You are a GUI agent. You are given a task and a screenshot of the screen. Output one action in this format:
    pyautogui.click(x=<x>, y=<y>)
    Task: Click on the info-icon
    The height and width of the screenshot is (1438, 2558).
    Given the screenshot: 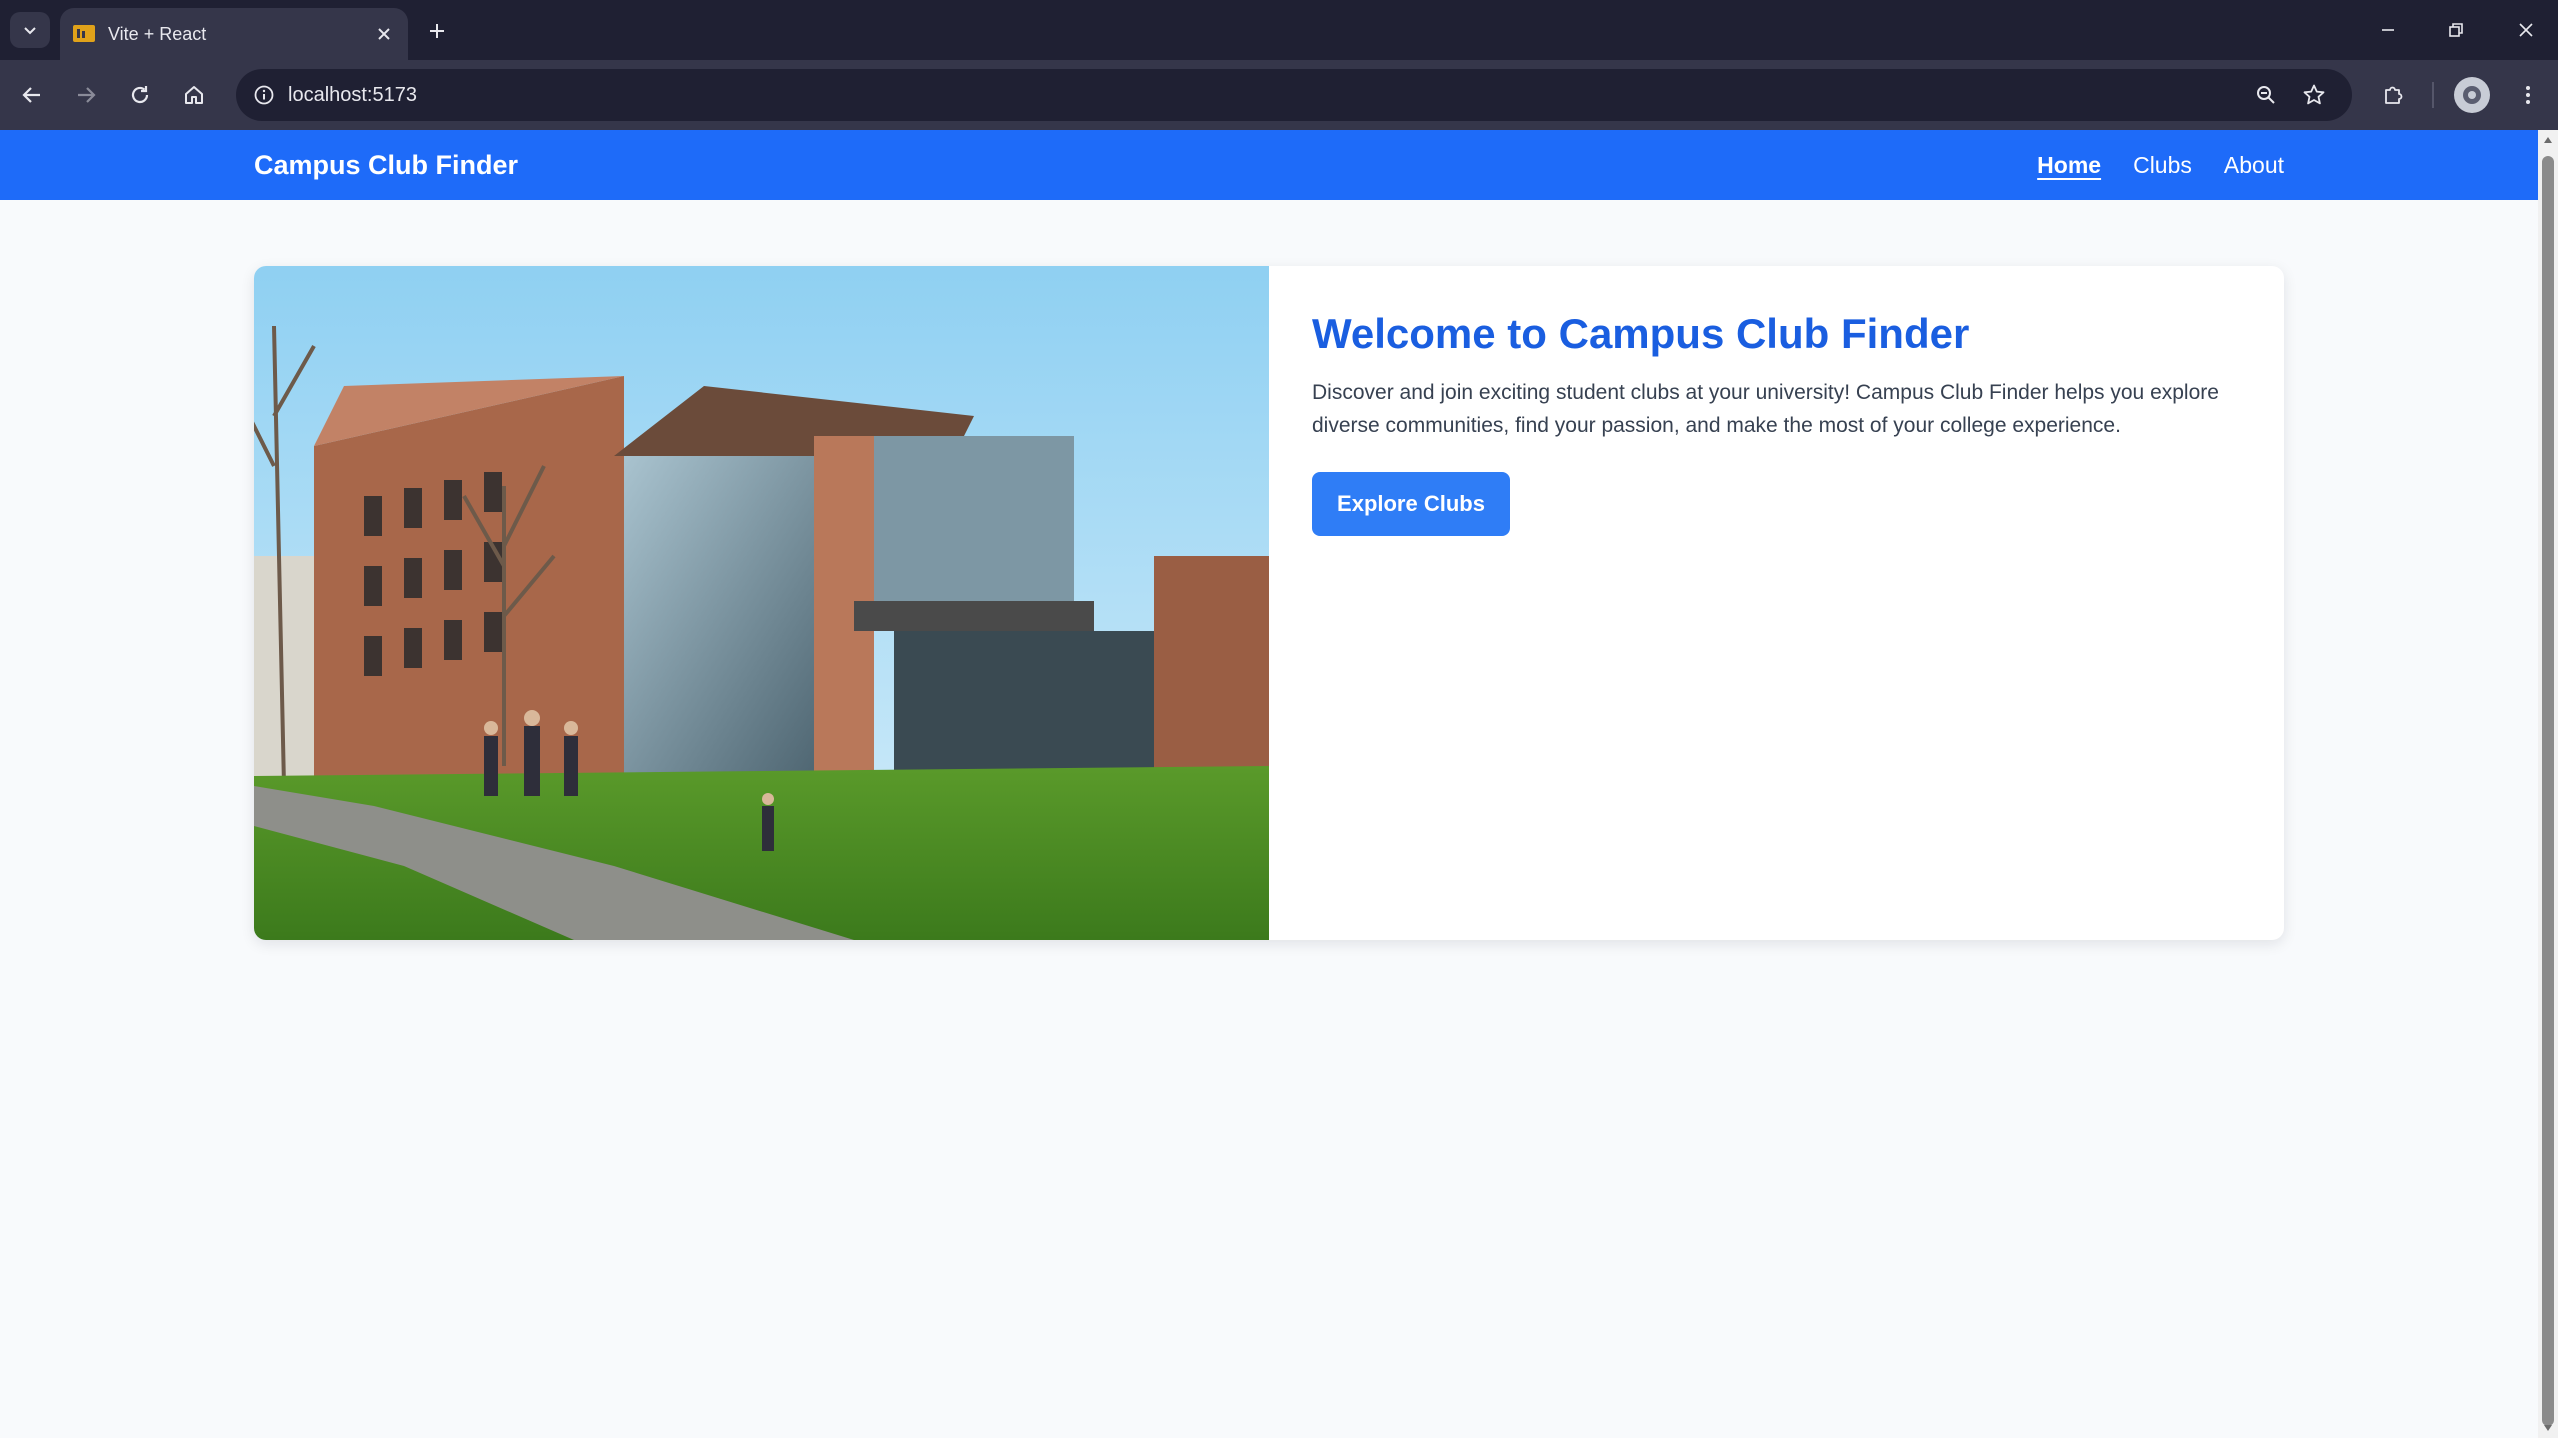 What is the action you would take?
    pyautogui.click(x=264, y=95)
    